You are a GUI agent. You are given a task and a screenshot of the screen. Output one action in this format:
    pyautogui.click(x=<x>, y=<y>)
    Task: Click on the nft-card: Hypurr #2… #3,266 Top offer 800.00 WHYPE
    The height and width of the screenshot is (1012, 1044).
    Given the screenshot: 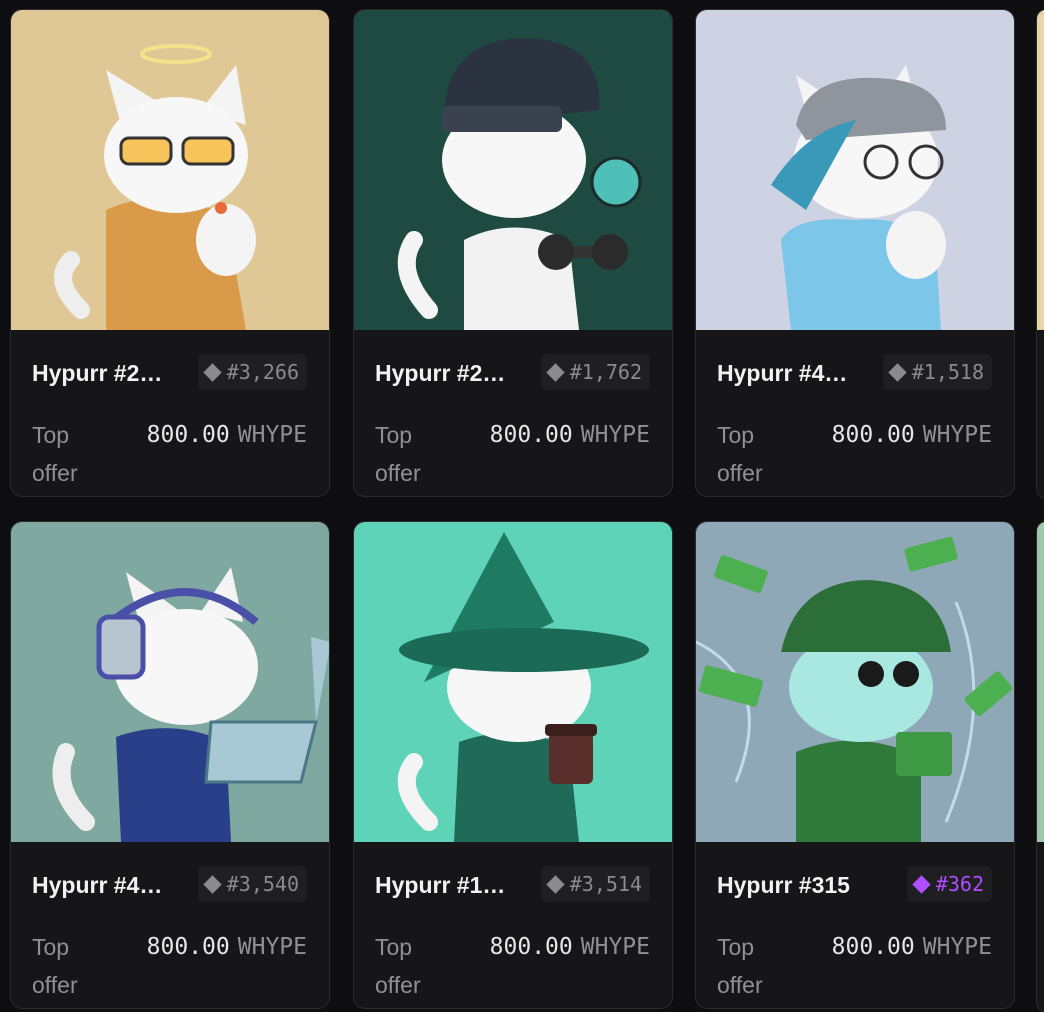 What is the action you would take?
    pyautogui.click(x=170, y=253)
    